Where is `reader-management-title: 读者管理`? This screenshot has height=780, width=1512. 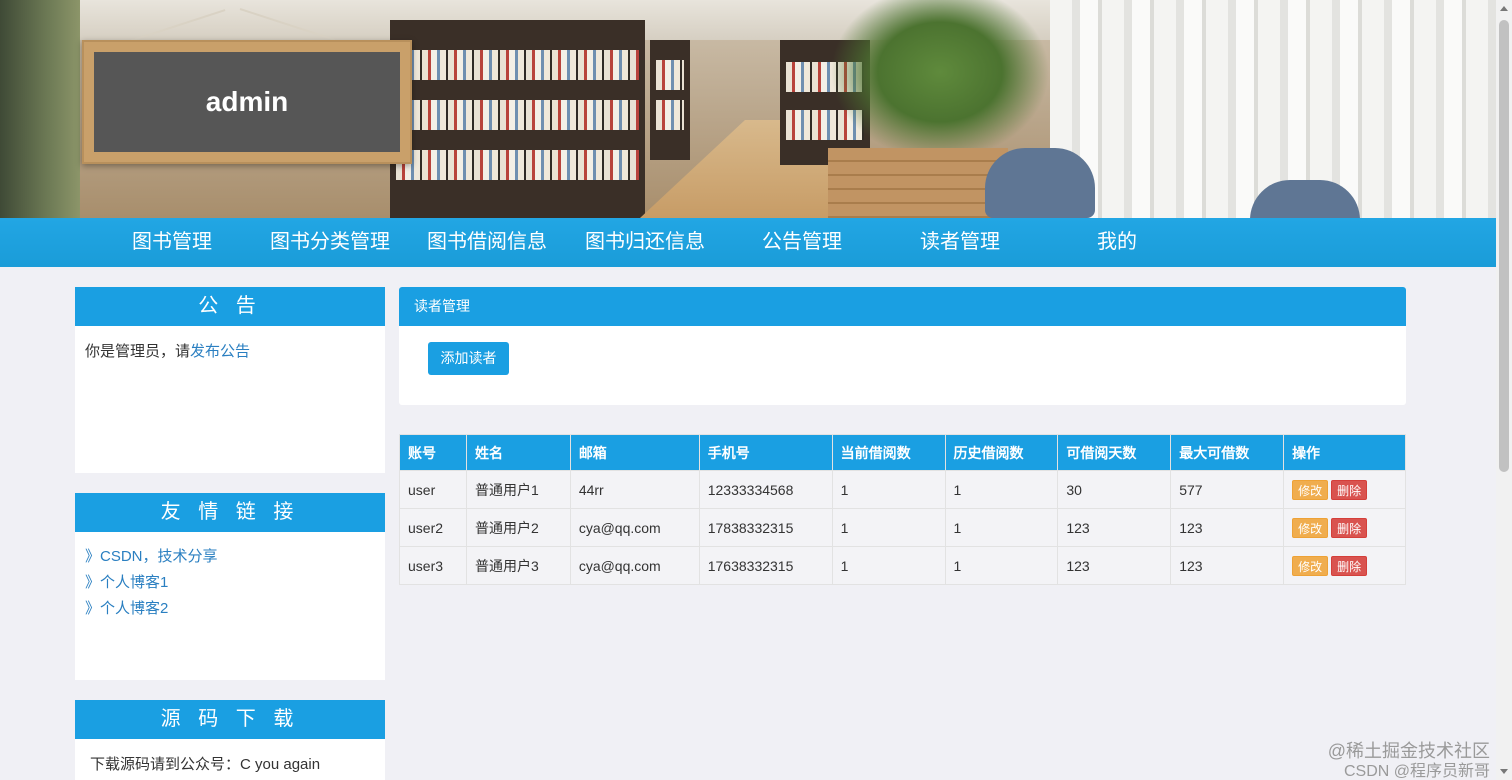
reader-management-title: 读者管理 is located at coordinates (902, 306).